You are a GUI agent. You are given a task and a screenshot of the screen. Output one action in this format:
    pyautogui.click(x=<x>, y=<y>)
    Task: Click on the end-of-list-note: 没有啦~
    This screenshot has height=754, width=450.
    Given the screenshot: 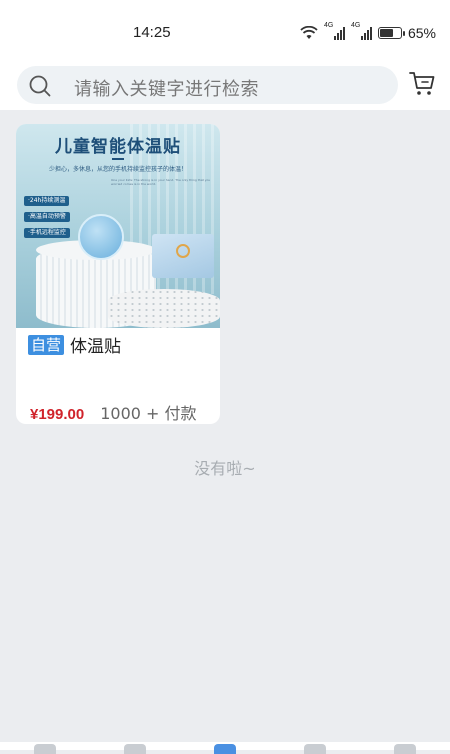 What is the action you would take?
    pyautogui.click(x=225, y=467)
    